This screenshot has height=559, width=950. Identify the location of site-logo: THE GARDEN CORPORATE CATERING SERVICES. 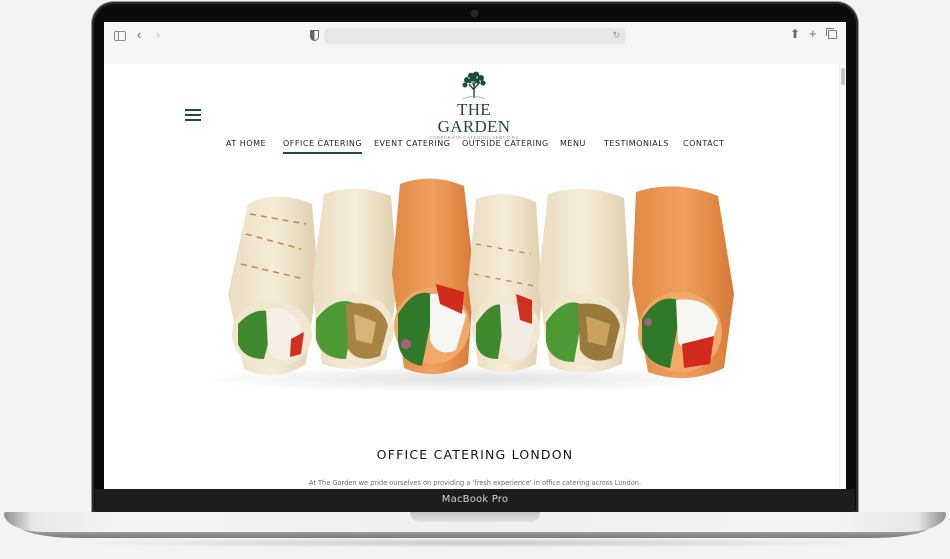
(474, 105).